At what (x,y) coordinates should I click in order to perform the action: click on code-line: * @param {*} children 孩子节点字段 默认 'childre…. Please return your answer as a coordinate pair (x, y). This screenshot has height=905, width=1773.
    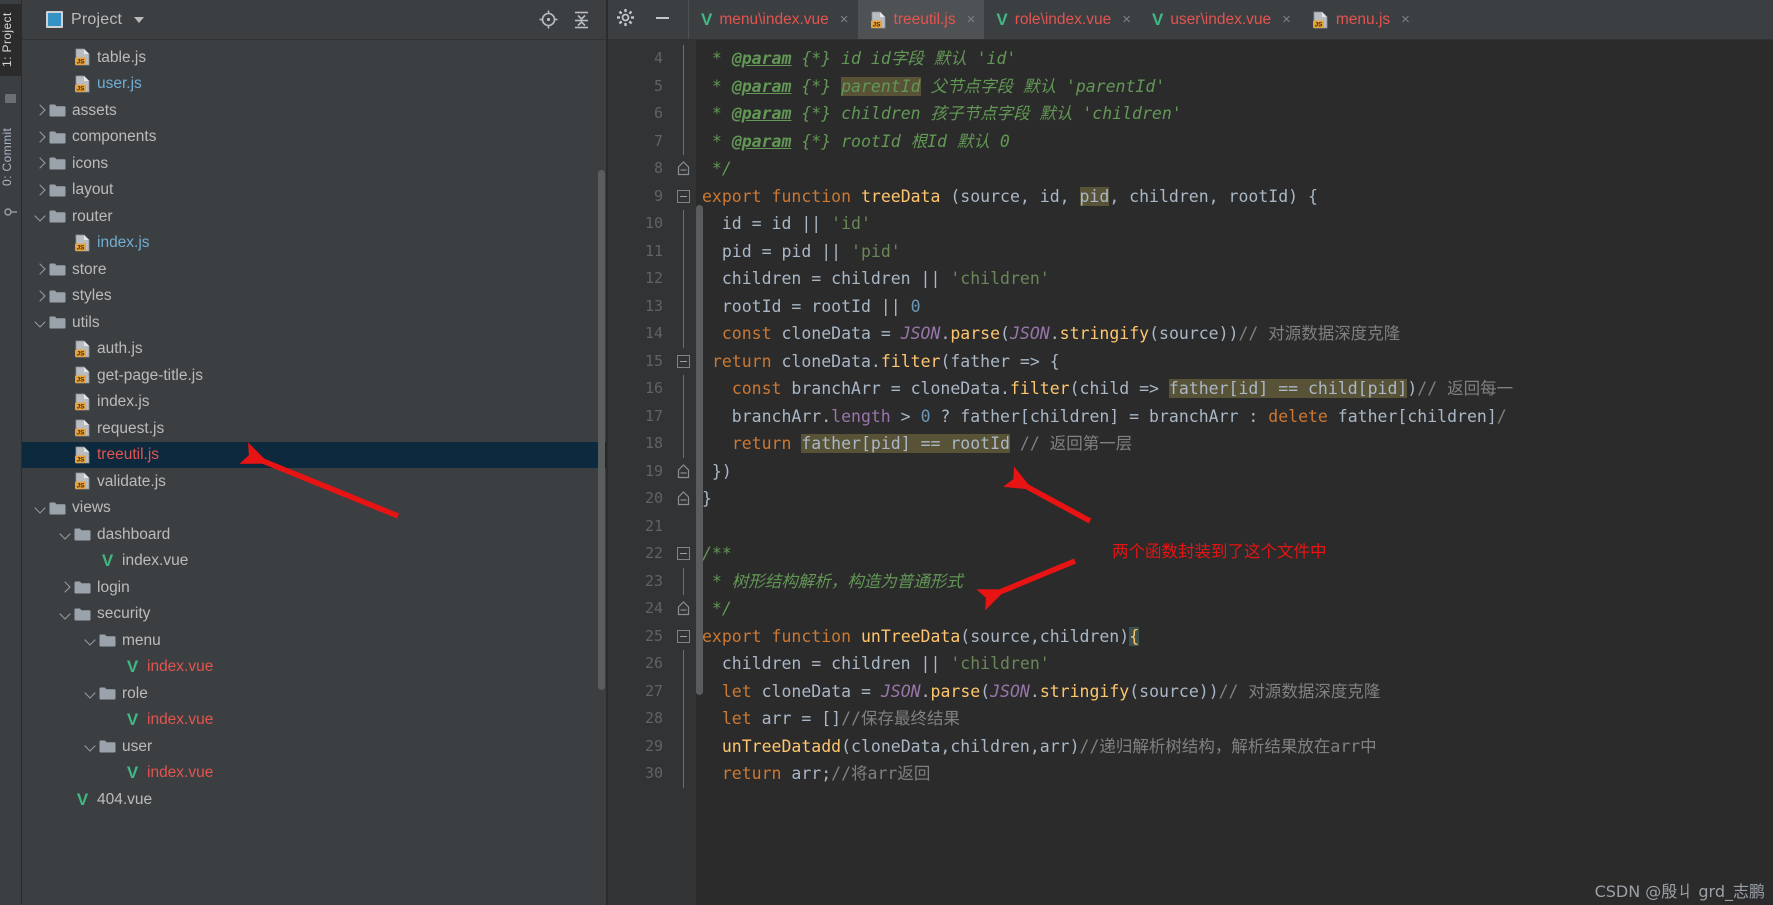
    Looking at the image, I should click on (1234, 114).